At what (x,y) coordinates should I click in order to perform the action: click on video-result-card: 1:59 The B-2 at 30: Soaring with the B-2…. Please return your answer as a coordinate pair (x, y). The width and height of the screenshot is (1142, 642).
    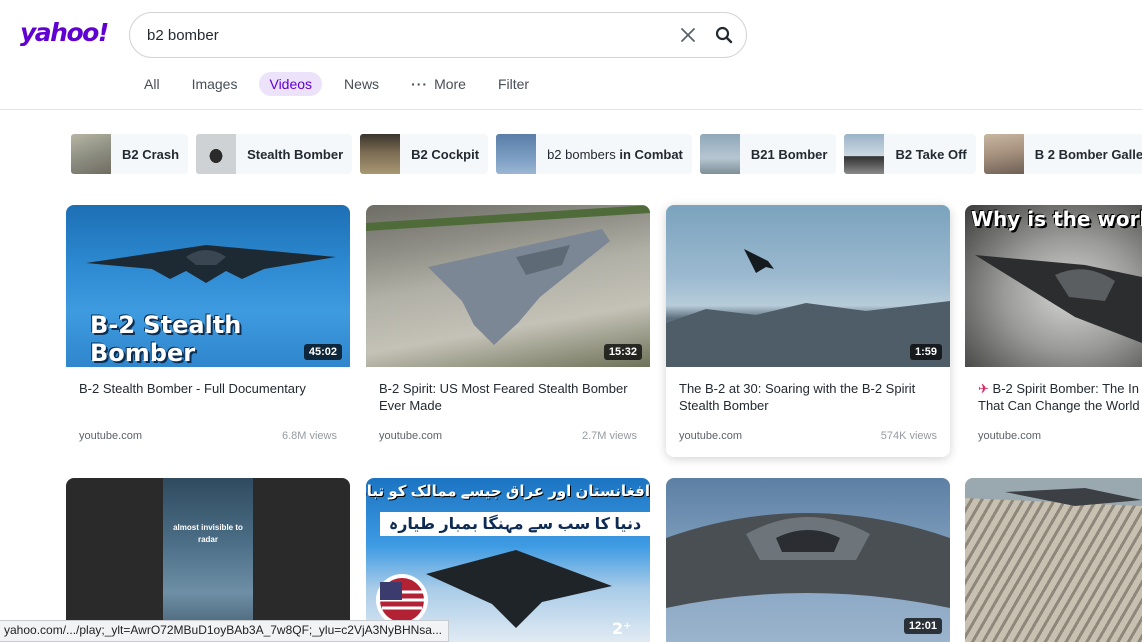
    Looking at the image, I should click on (808, 331).